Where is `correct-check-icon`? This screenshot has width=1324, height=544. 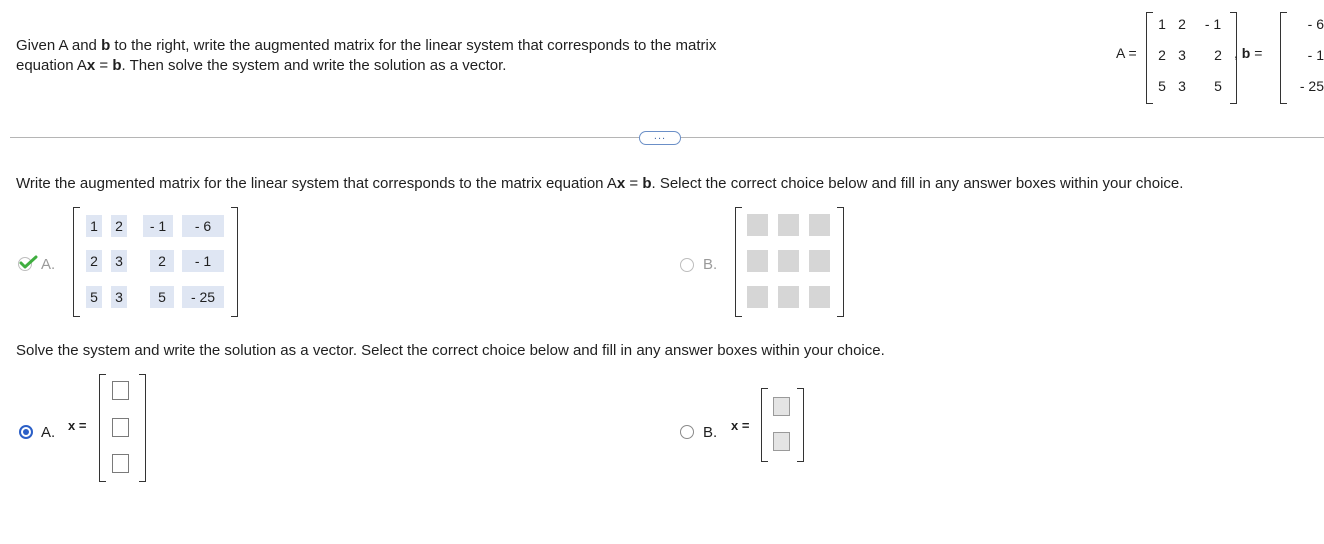
correct-check-icon is located at coordinates (28, 263).